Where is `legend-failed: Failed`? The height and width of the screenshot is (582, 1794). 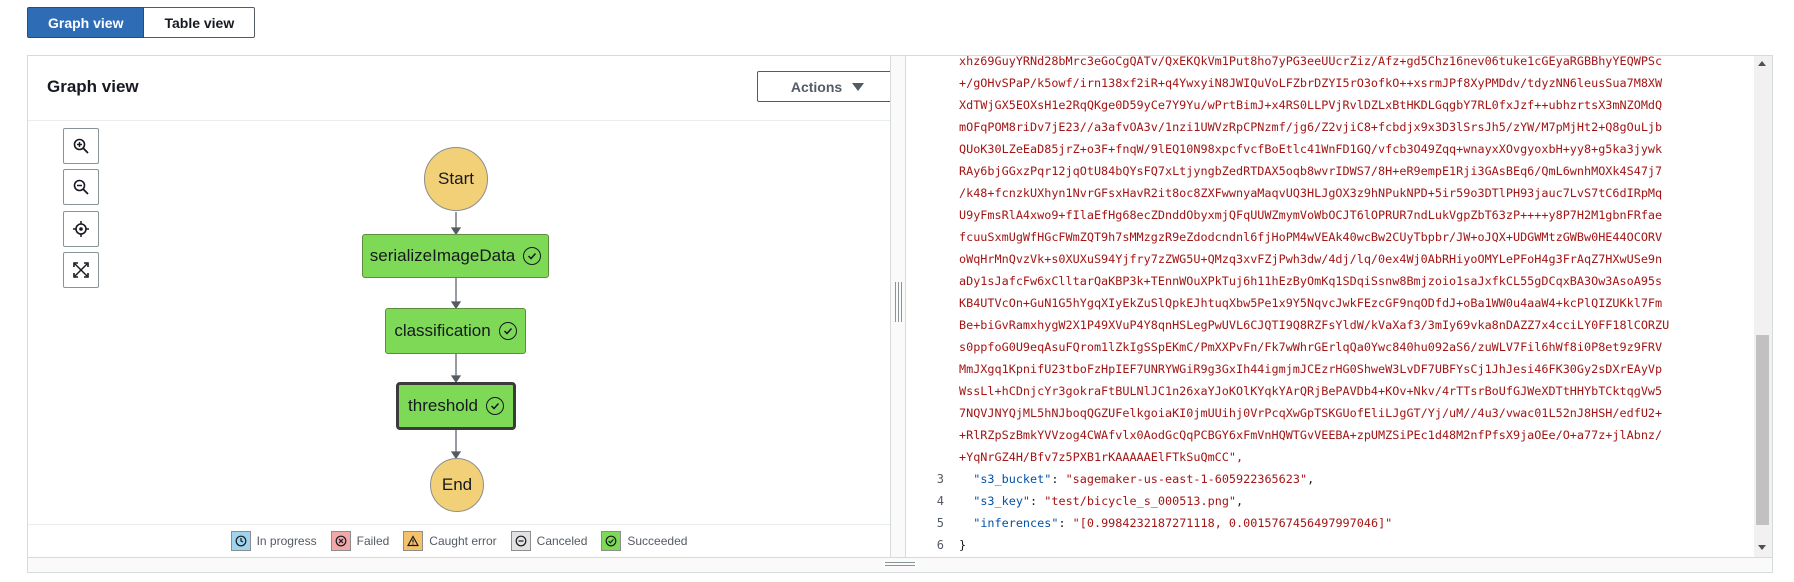
legend-failed: Failed is located at coordinates (360, 541).